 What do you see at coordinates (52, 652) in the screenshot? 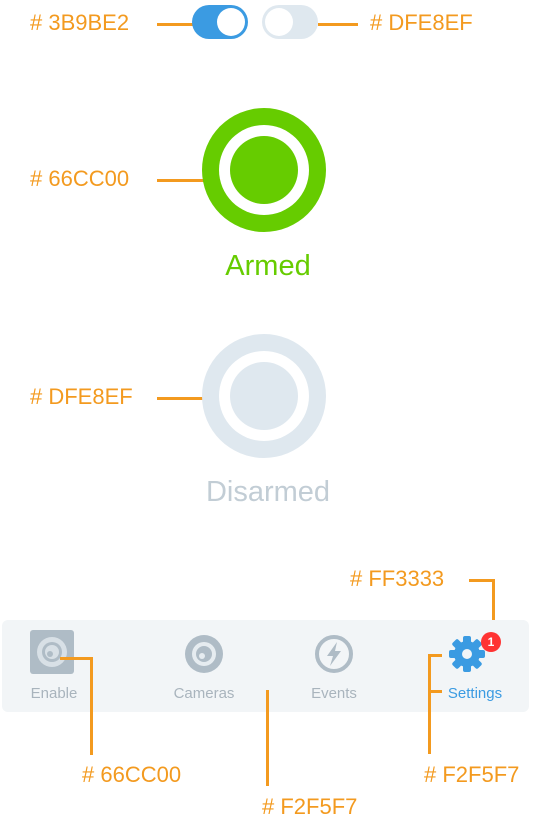
I see `enable-icon` at bounding box center [52, 652].